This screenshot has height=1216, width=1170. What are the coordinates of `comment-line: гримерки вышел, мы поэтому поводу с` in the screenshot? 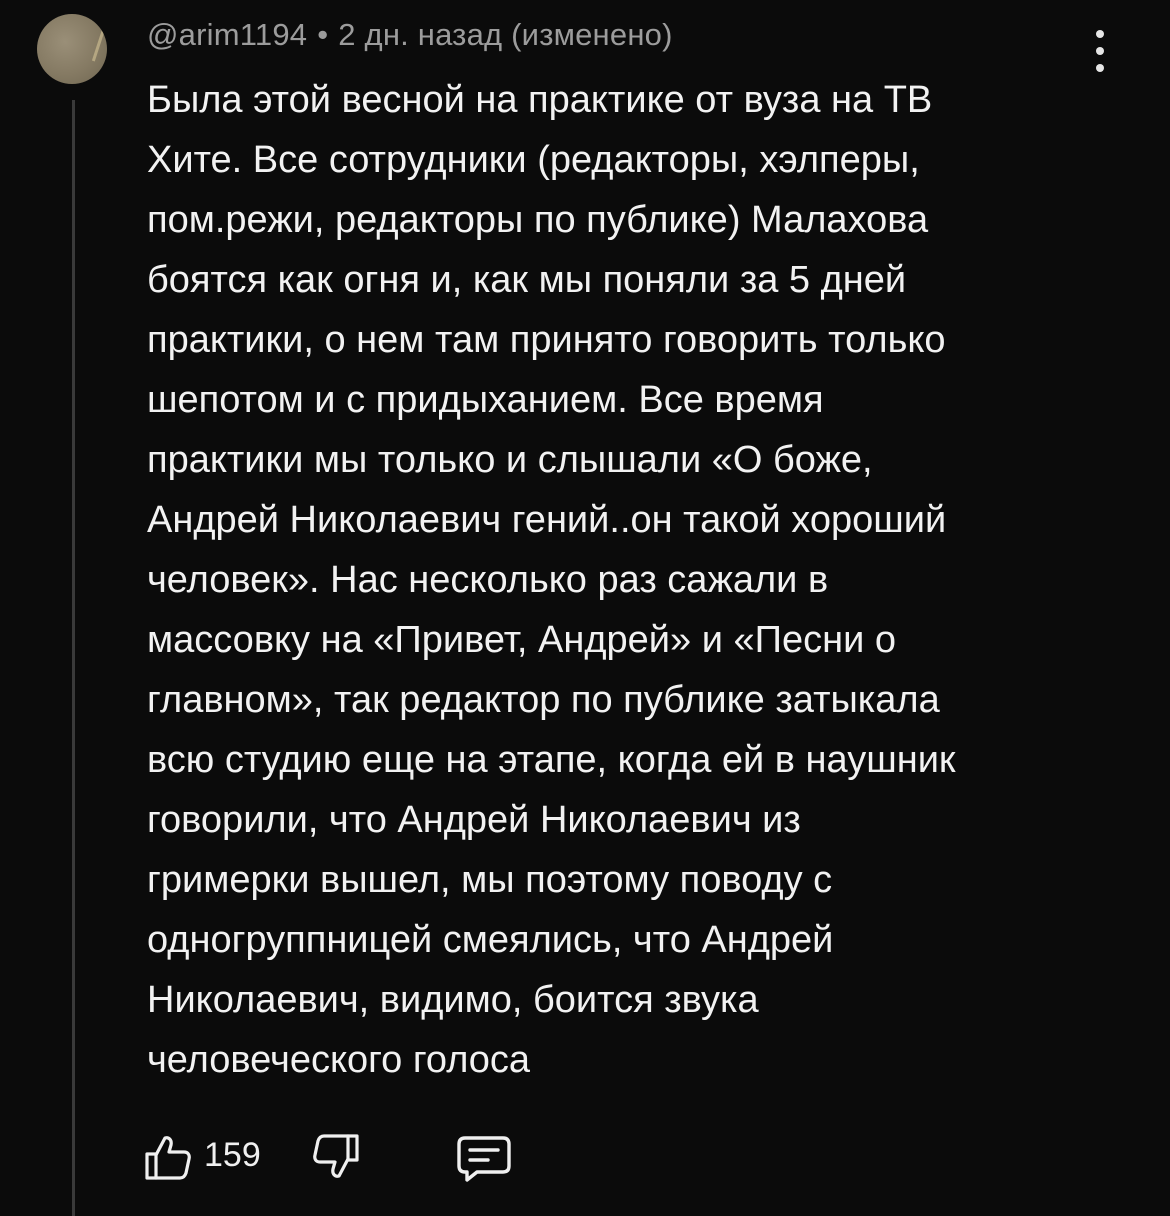 It's located at (490, 880).